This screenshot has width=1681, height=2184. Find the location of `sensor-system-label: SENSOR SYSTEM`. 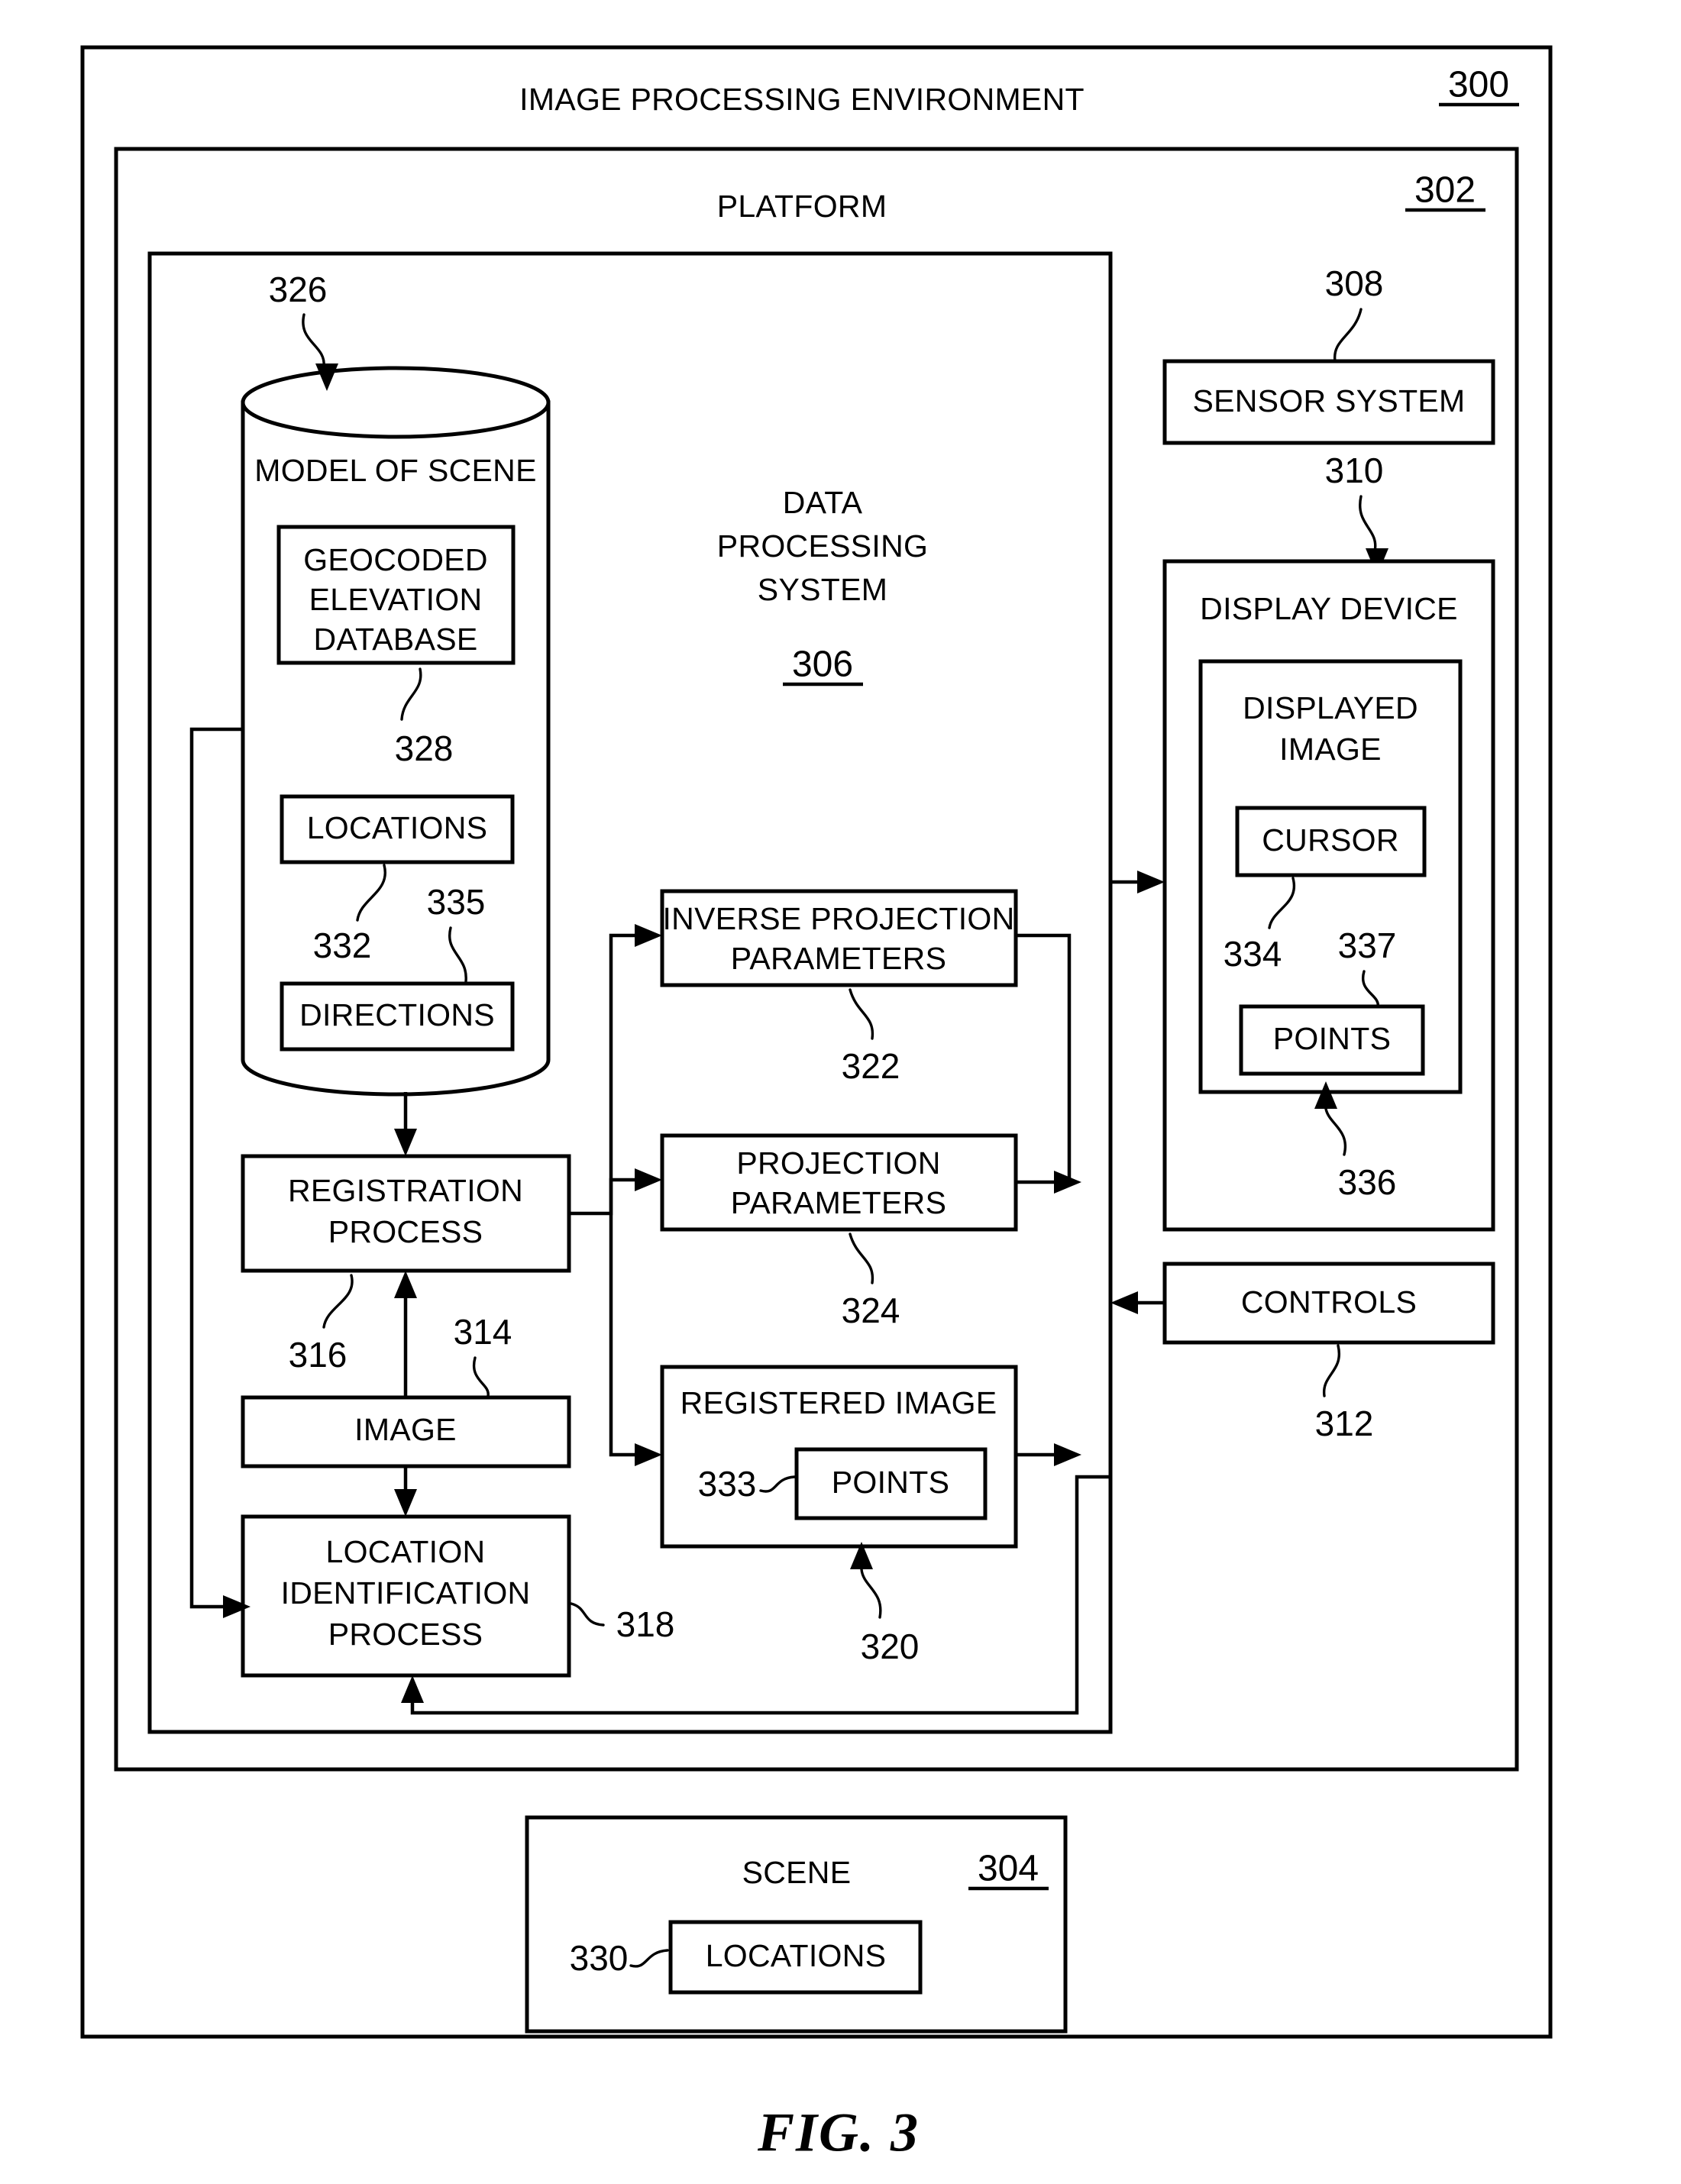

sensor-system-label: SENSOR SYSTEM is located at coordinates (1328, 400).